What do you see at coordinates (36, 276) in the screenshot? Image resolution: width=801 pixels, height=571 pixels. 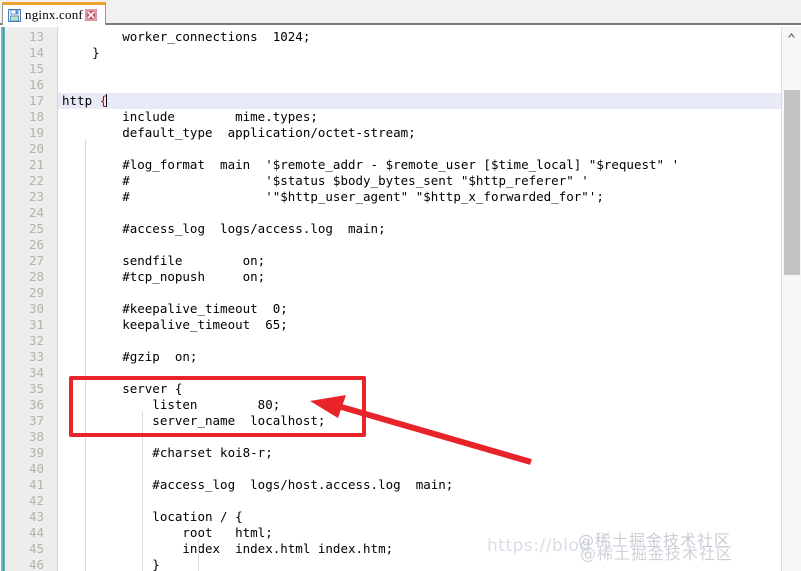 I see `line-number: 28` at bounding box center [36, 276].